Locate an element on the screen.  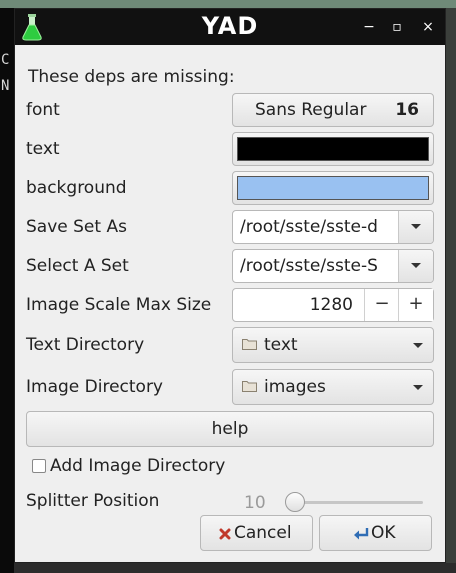
image-scale-spinbutton: 1280 − + is located at coordinates (333, 305).